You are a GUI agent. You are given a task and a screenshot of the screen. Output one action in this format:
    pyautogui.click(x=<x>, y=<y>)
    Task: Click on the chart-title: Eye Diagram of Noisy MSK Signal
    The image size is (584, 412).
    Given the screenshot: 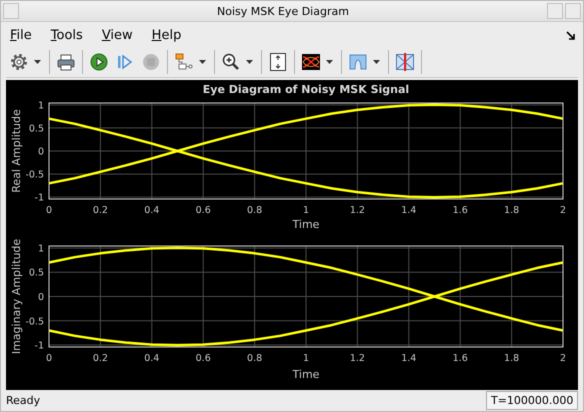 What is the action you would take?
    pyautogui.click(x=306, y=89)
    